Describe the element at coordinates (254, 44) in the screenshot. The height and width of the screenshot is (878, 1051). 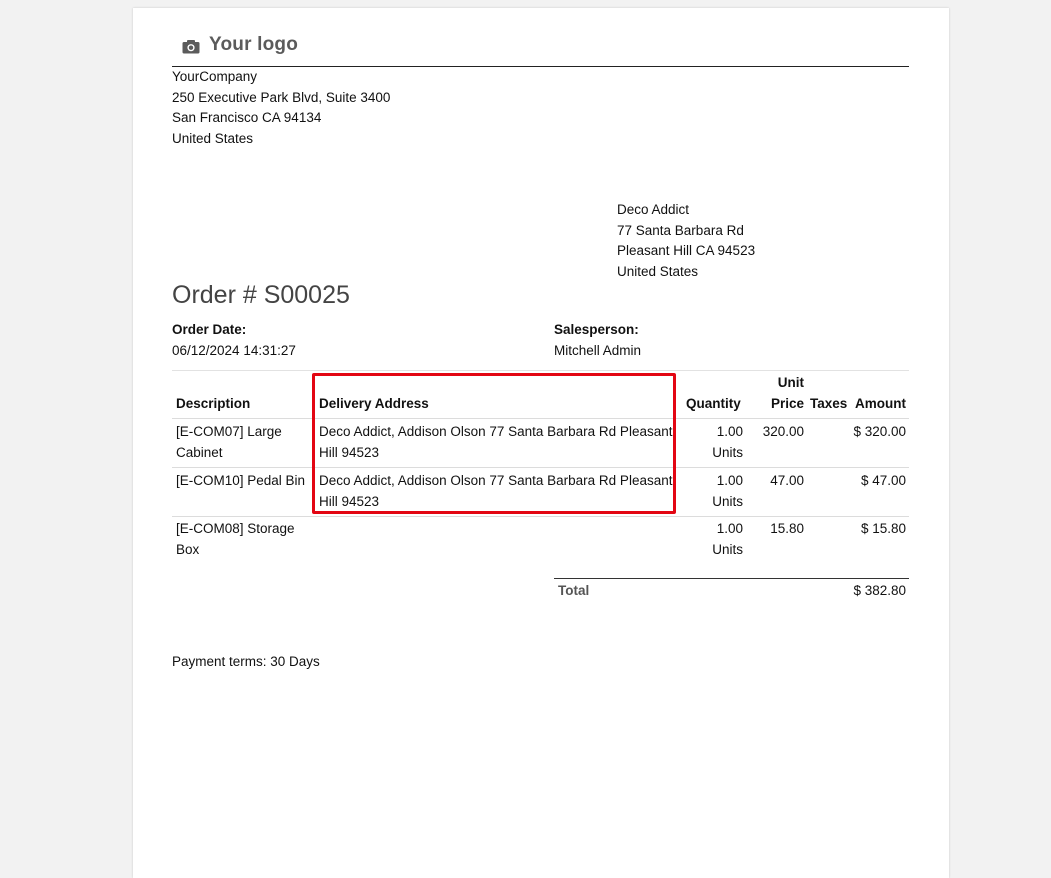
I see `logo-text: Your logo` at that location.